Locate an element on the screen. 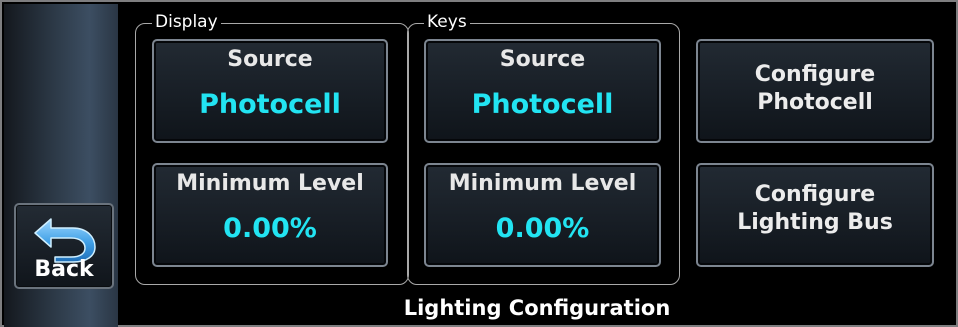 This screenshot has height=327, width=958. display-source-caption: Source is located at coordinates (270, 59).